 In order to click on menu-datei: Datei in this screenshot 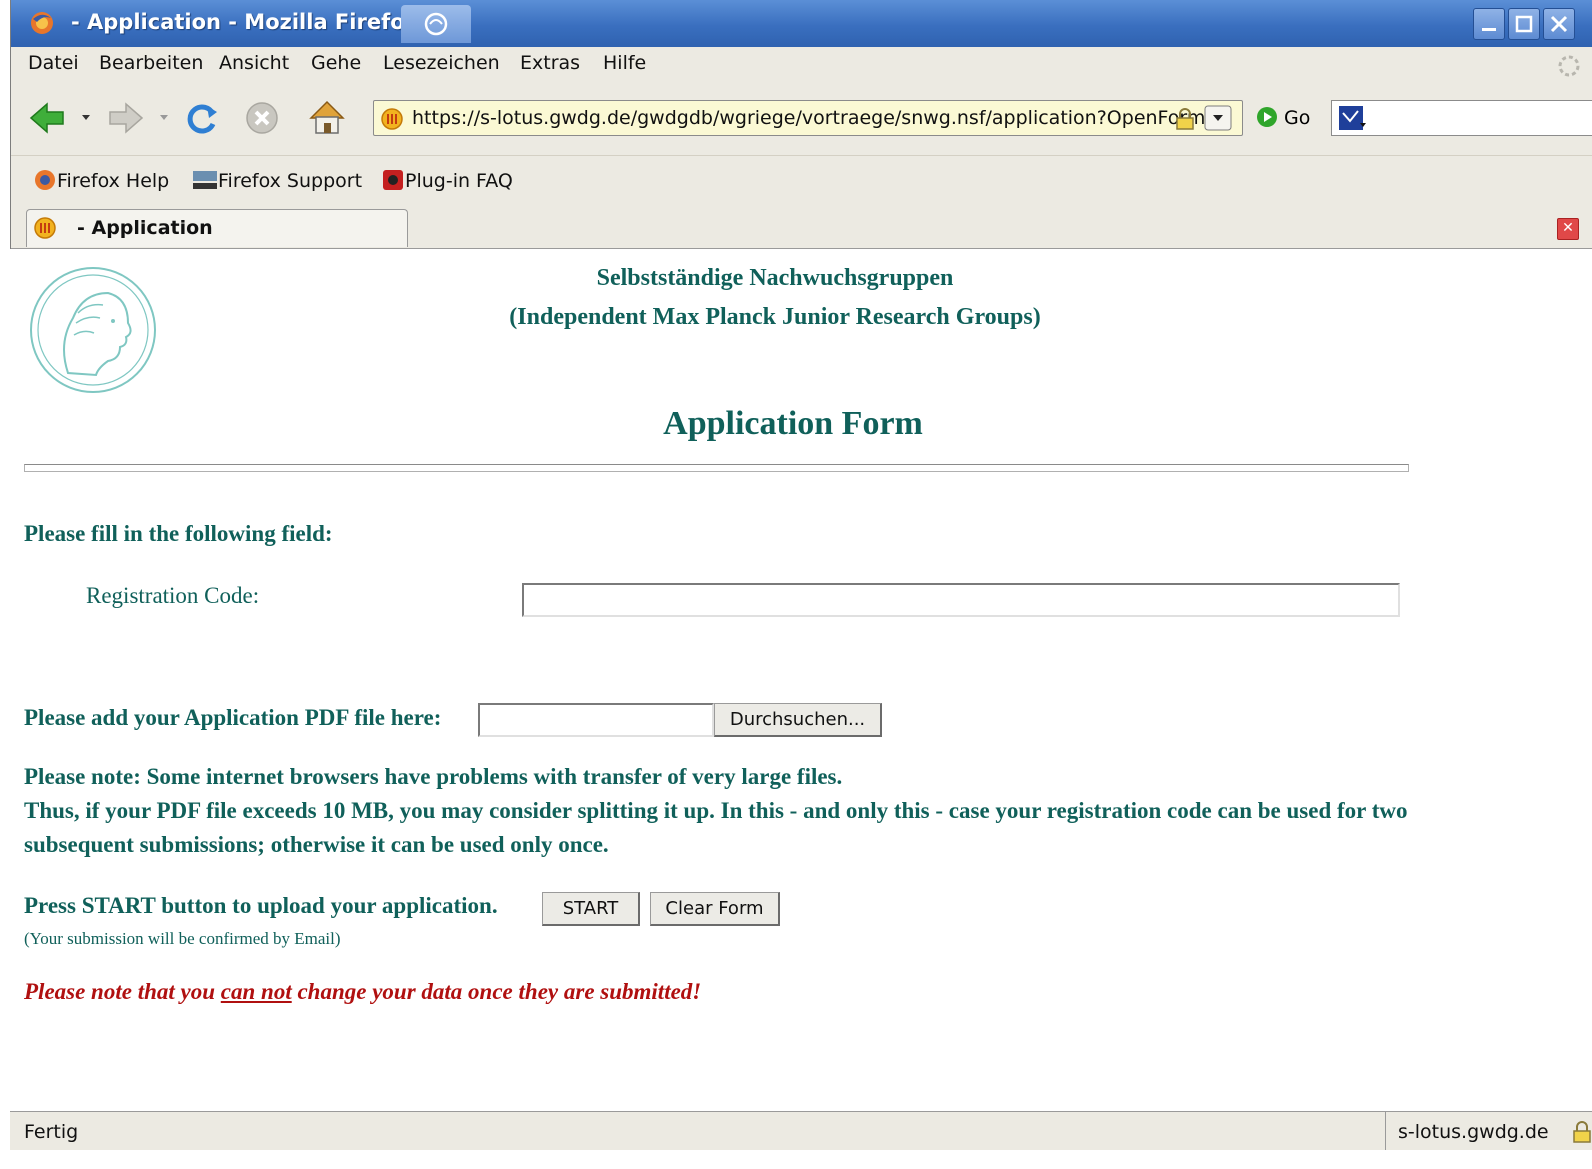, I will do `click(53, 63)`.